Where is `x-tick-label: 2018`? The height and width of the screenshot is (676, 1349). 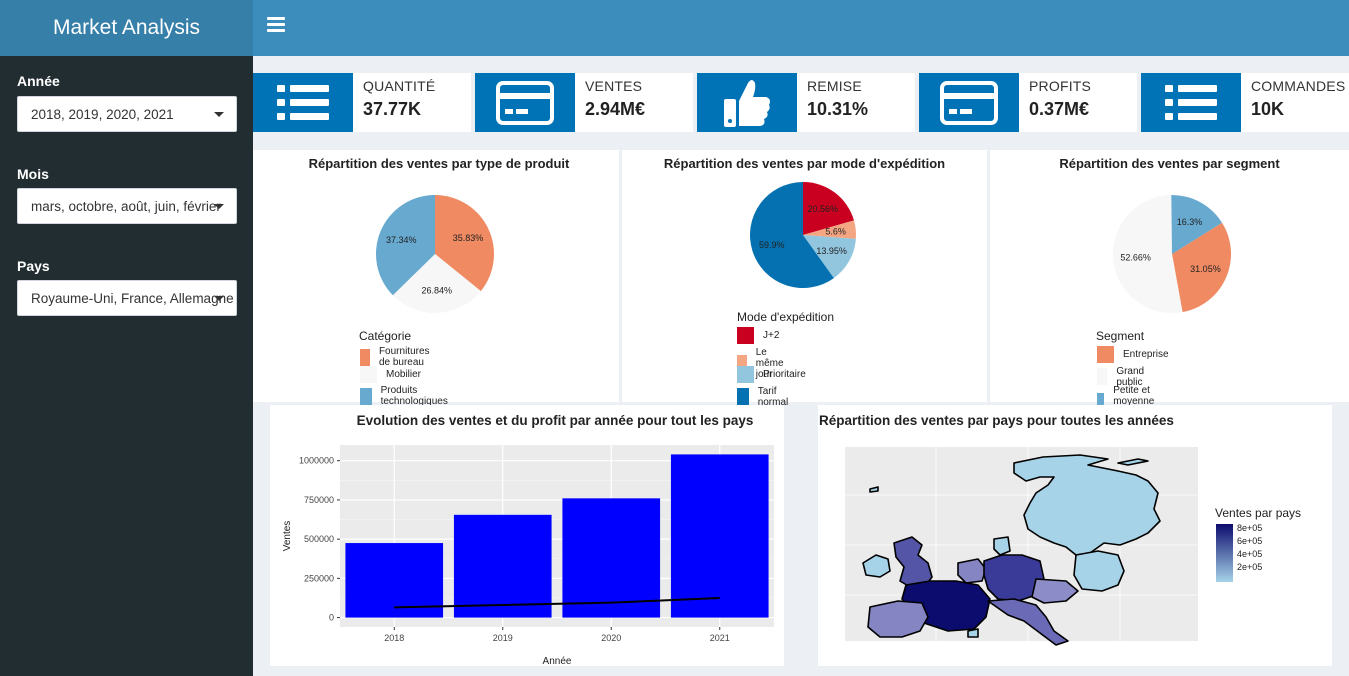
x-tick-label: 2018 is located at coordinates (394, 638).